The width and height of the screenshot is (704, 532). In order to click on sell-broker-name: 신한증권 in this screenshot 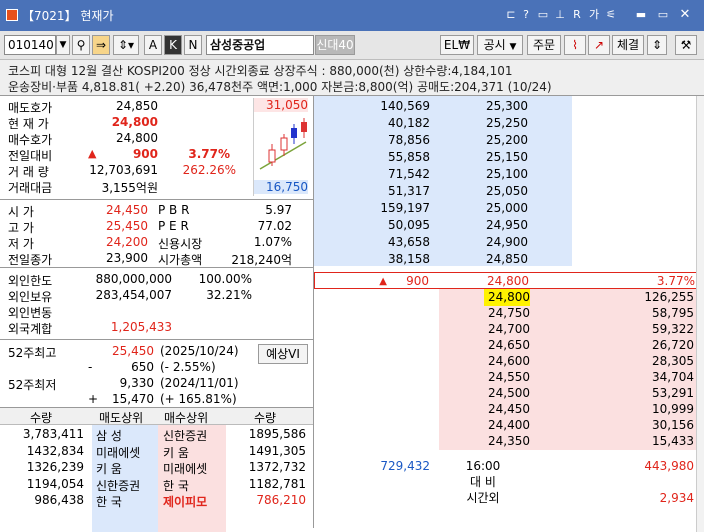, I will do `click(118, 485)`.